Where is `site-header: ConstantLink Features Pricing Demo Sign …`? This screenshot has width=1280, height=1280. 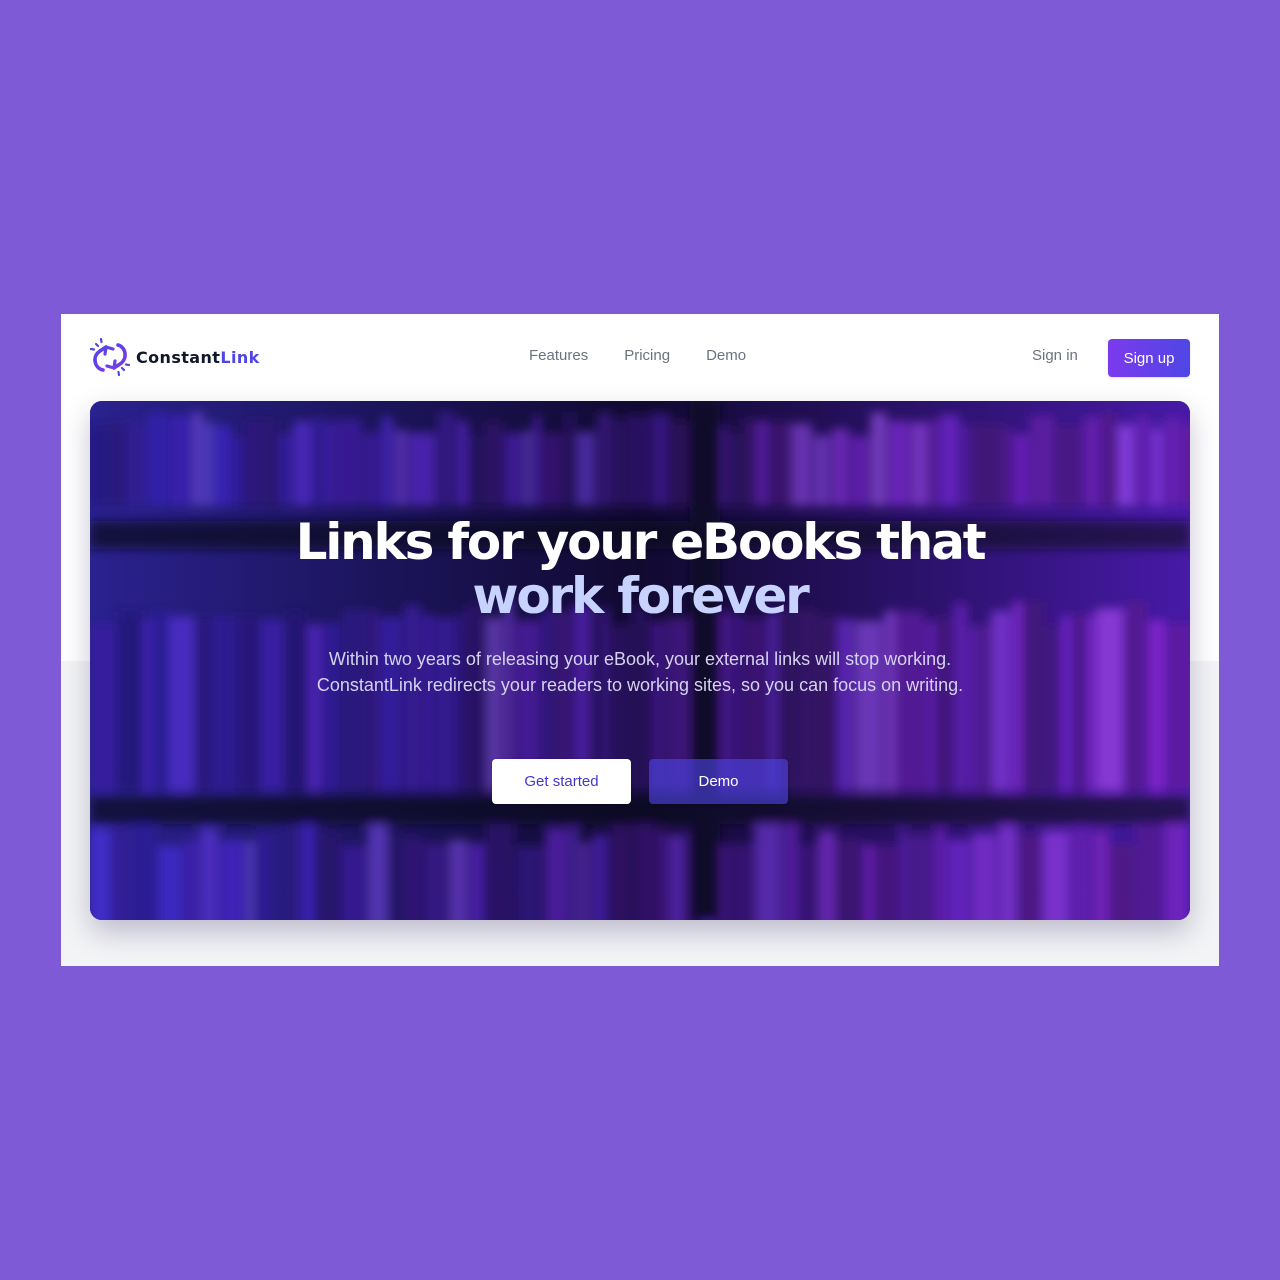
site-header: ConstantLink Features Pricing Demo Sign … is located at coordinates (640, 357).